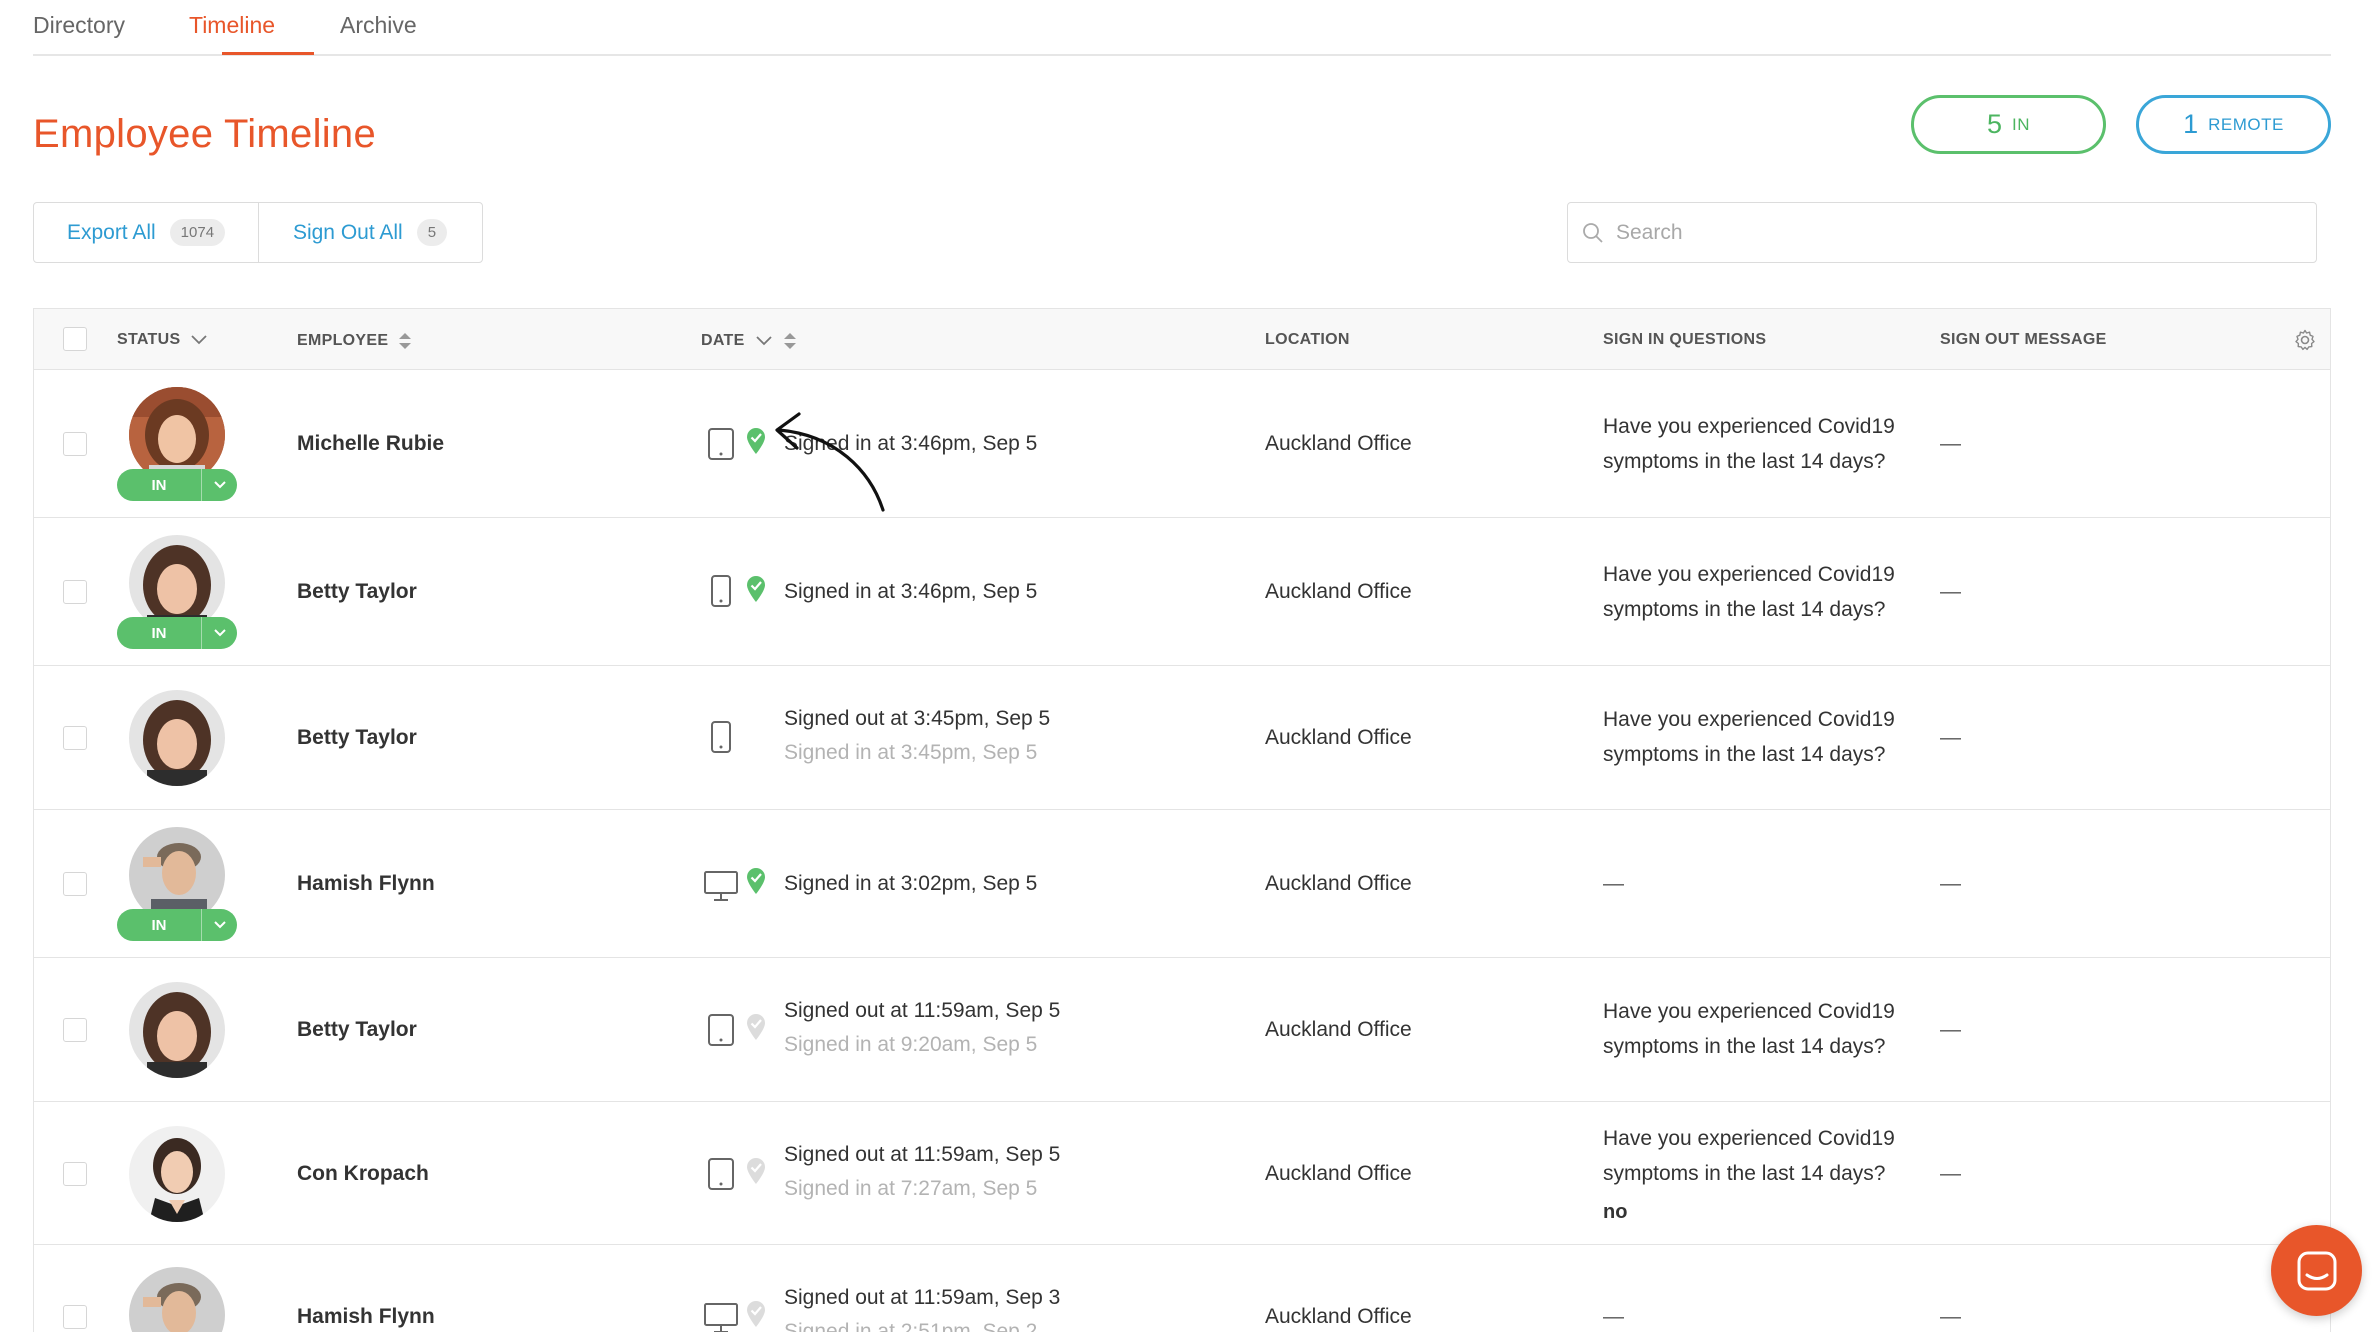  Describe the element at coordinates (2305, 340) in the screenshot. I see `gear-icon` at that location.